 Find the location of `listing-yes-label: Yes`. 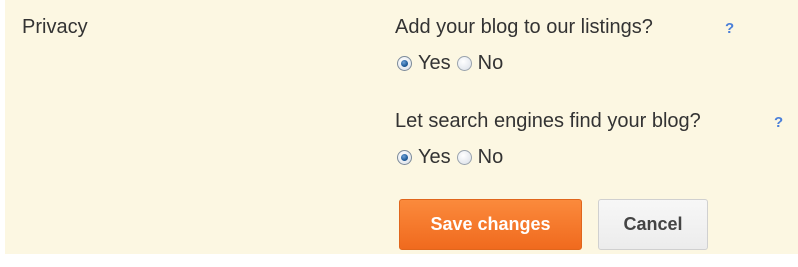

listing-yes-label: Yes is located at coordinates (434, 63).